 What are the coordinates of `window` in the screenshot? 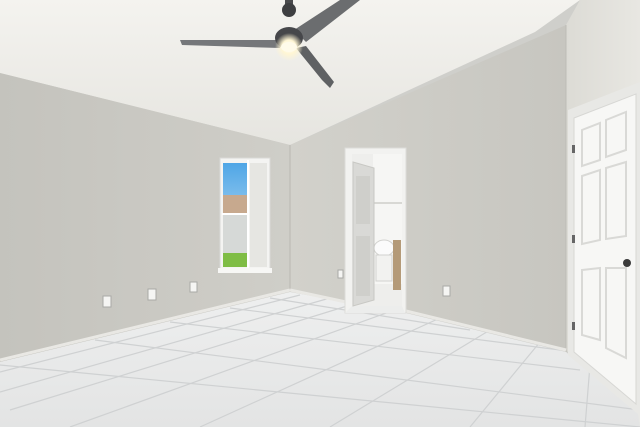 It's located at (245, 215).